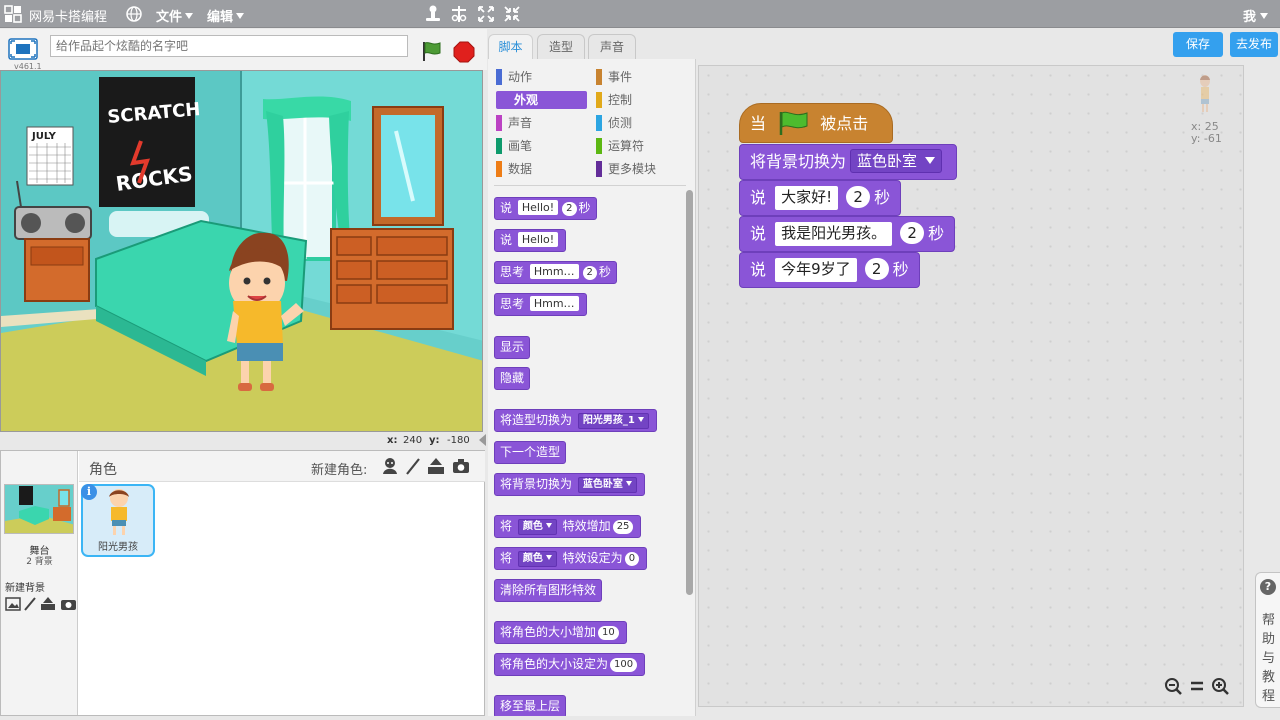  What do you see at coordinates (816, 270) in the screenshot?
I see `block-text-input: 今年9岁了` at bounding box center [816, 270].